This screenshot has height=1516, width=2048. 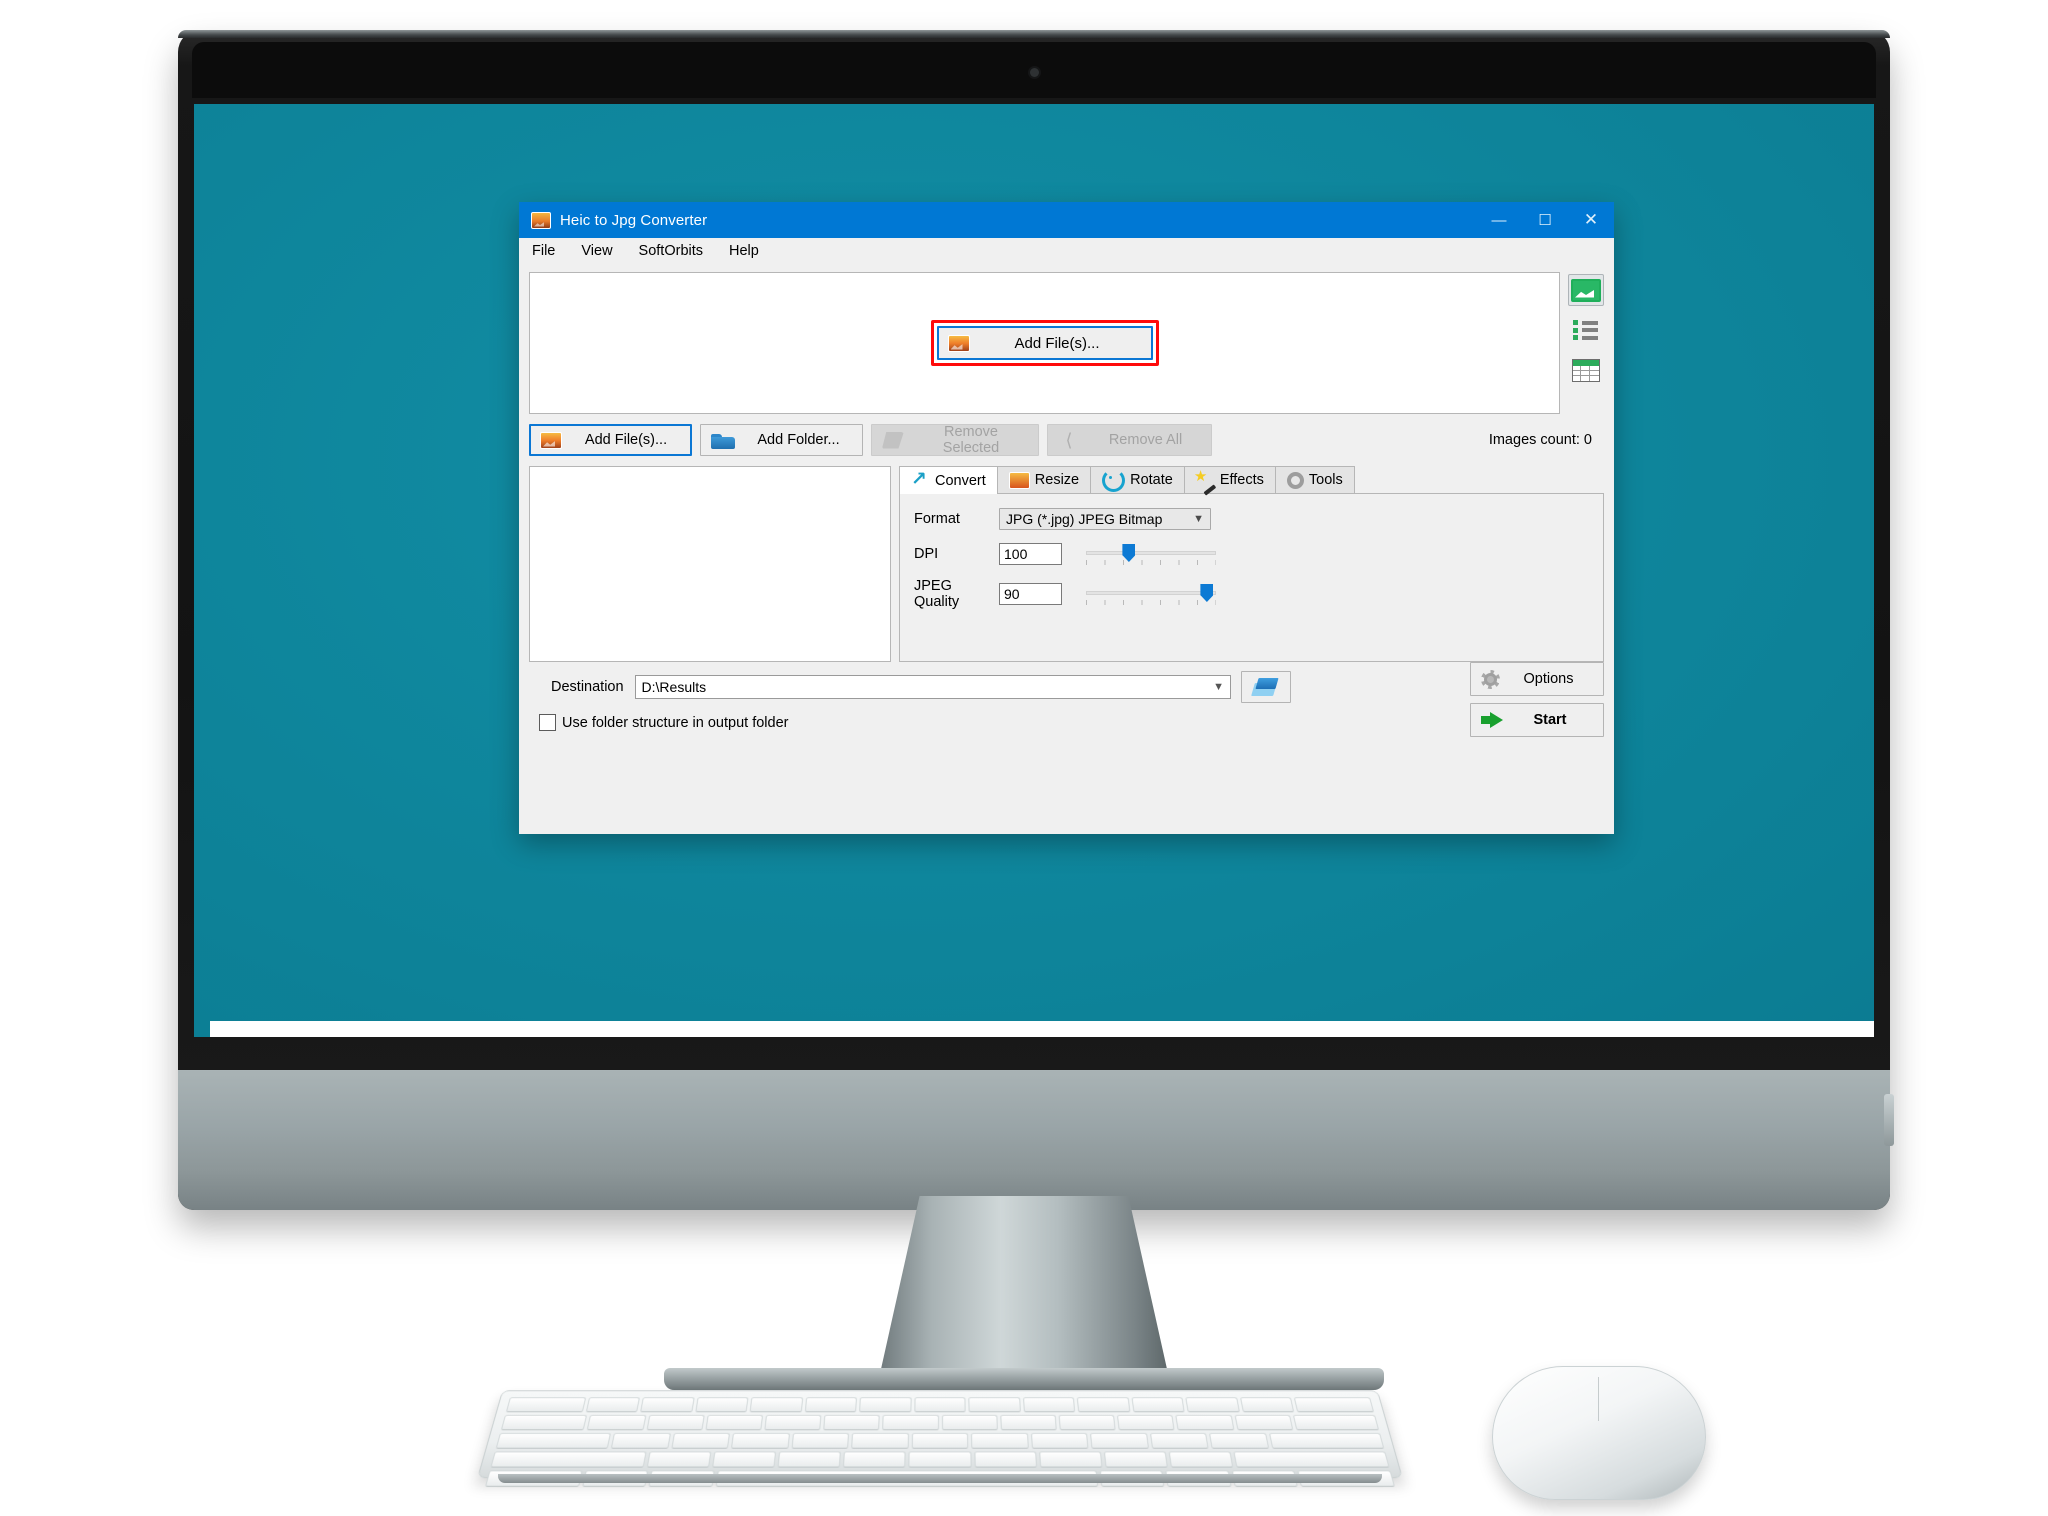 I want to click on dpi-slider, so click(x=1151, y=554).